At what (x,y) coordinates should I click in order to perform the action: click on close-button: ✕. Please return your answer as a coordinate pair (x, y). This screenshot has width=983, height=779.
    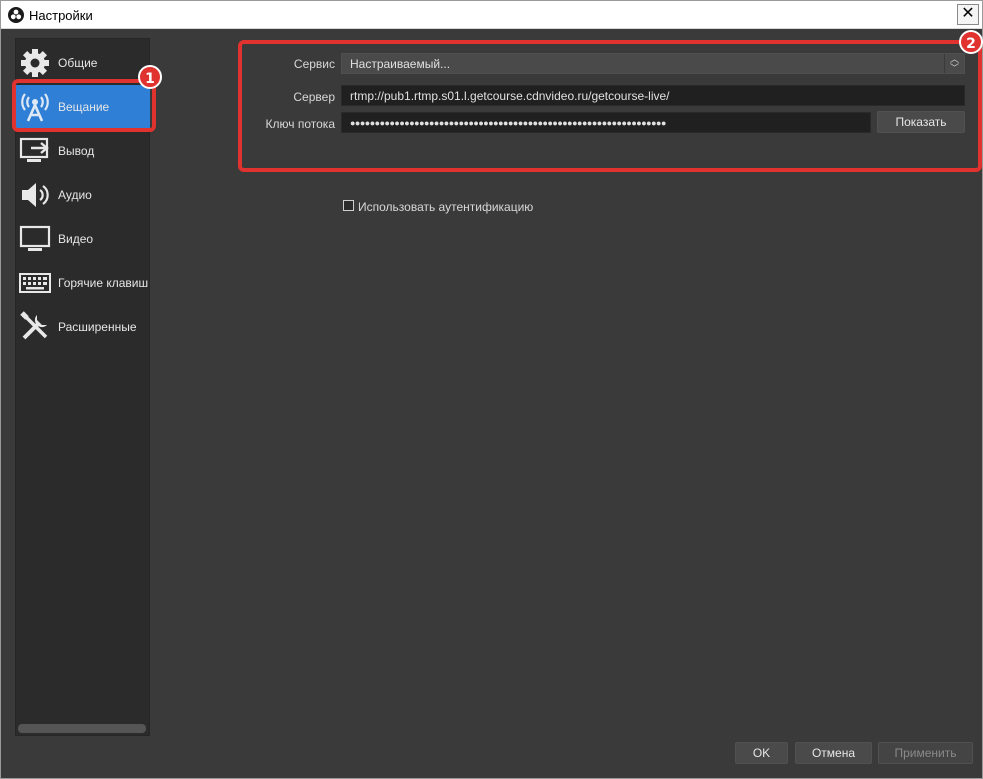
    Looking at the image, I should click on (968, 14).